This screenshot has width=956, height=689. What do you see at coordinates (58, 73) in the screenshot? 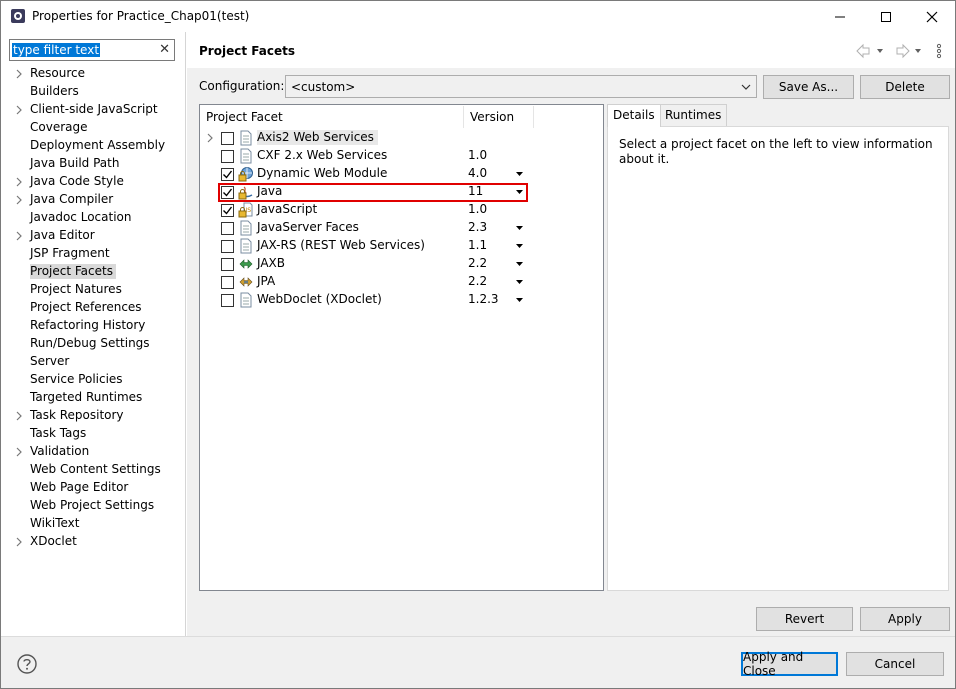
I see `tree-item-label: Resource` at bounding box center [58, 73].